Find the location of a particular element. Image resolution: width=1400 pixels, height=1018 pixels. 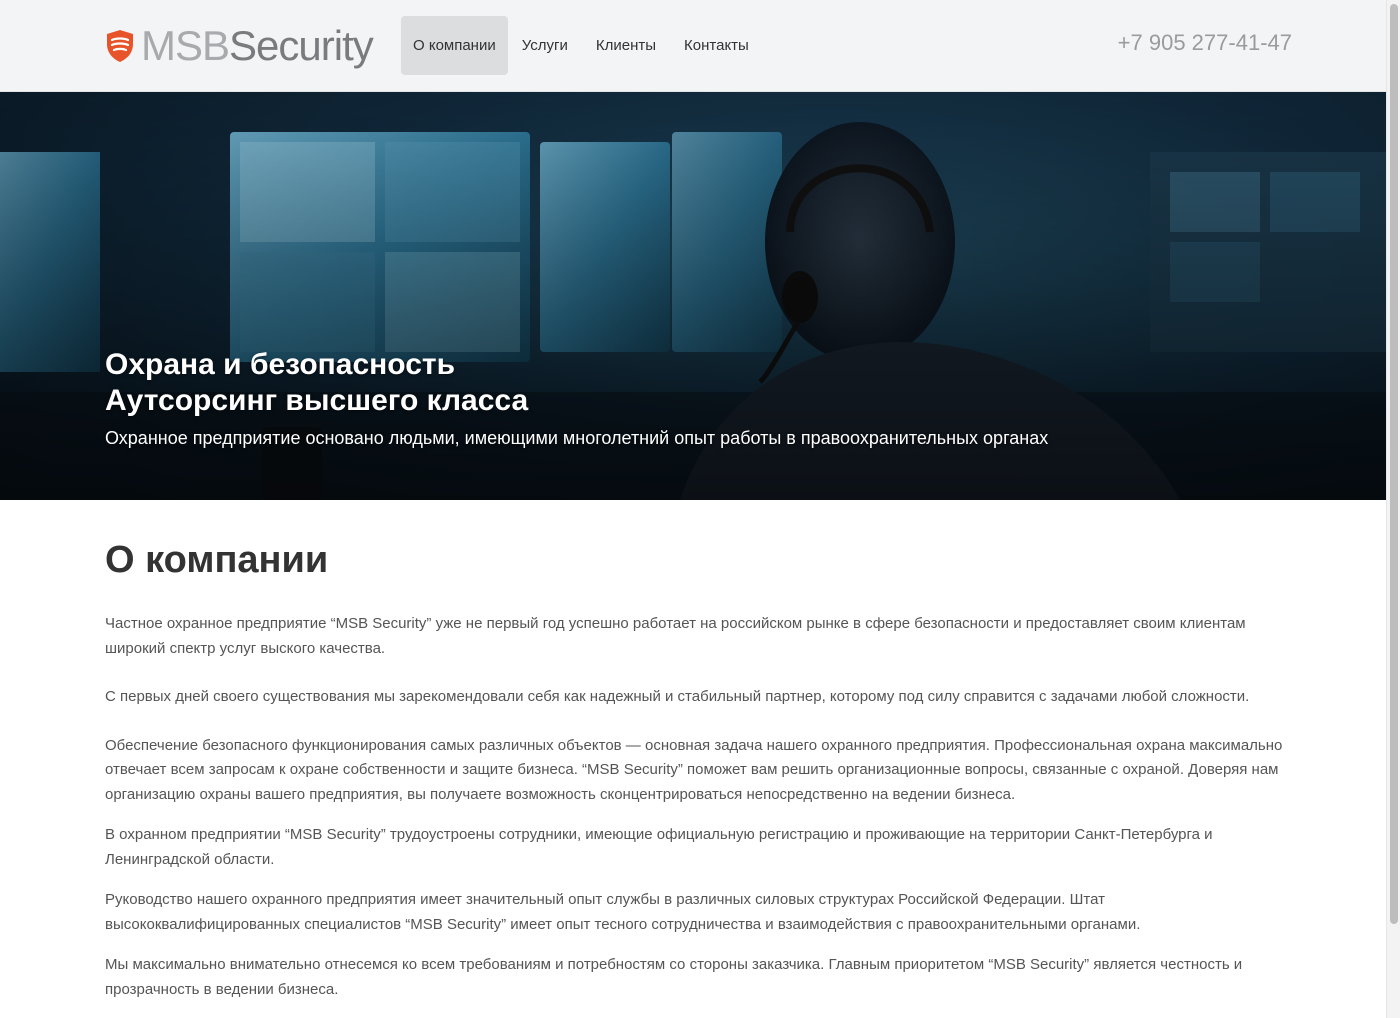

hero-title-line1: Охрана и безопасность is located at coordinates (280, 364).